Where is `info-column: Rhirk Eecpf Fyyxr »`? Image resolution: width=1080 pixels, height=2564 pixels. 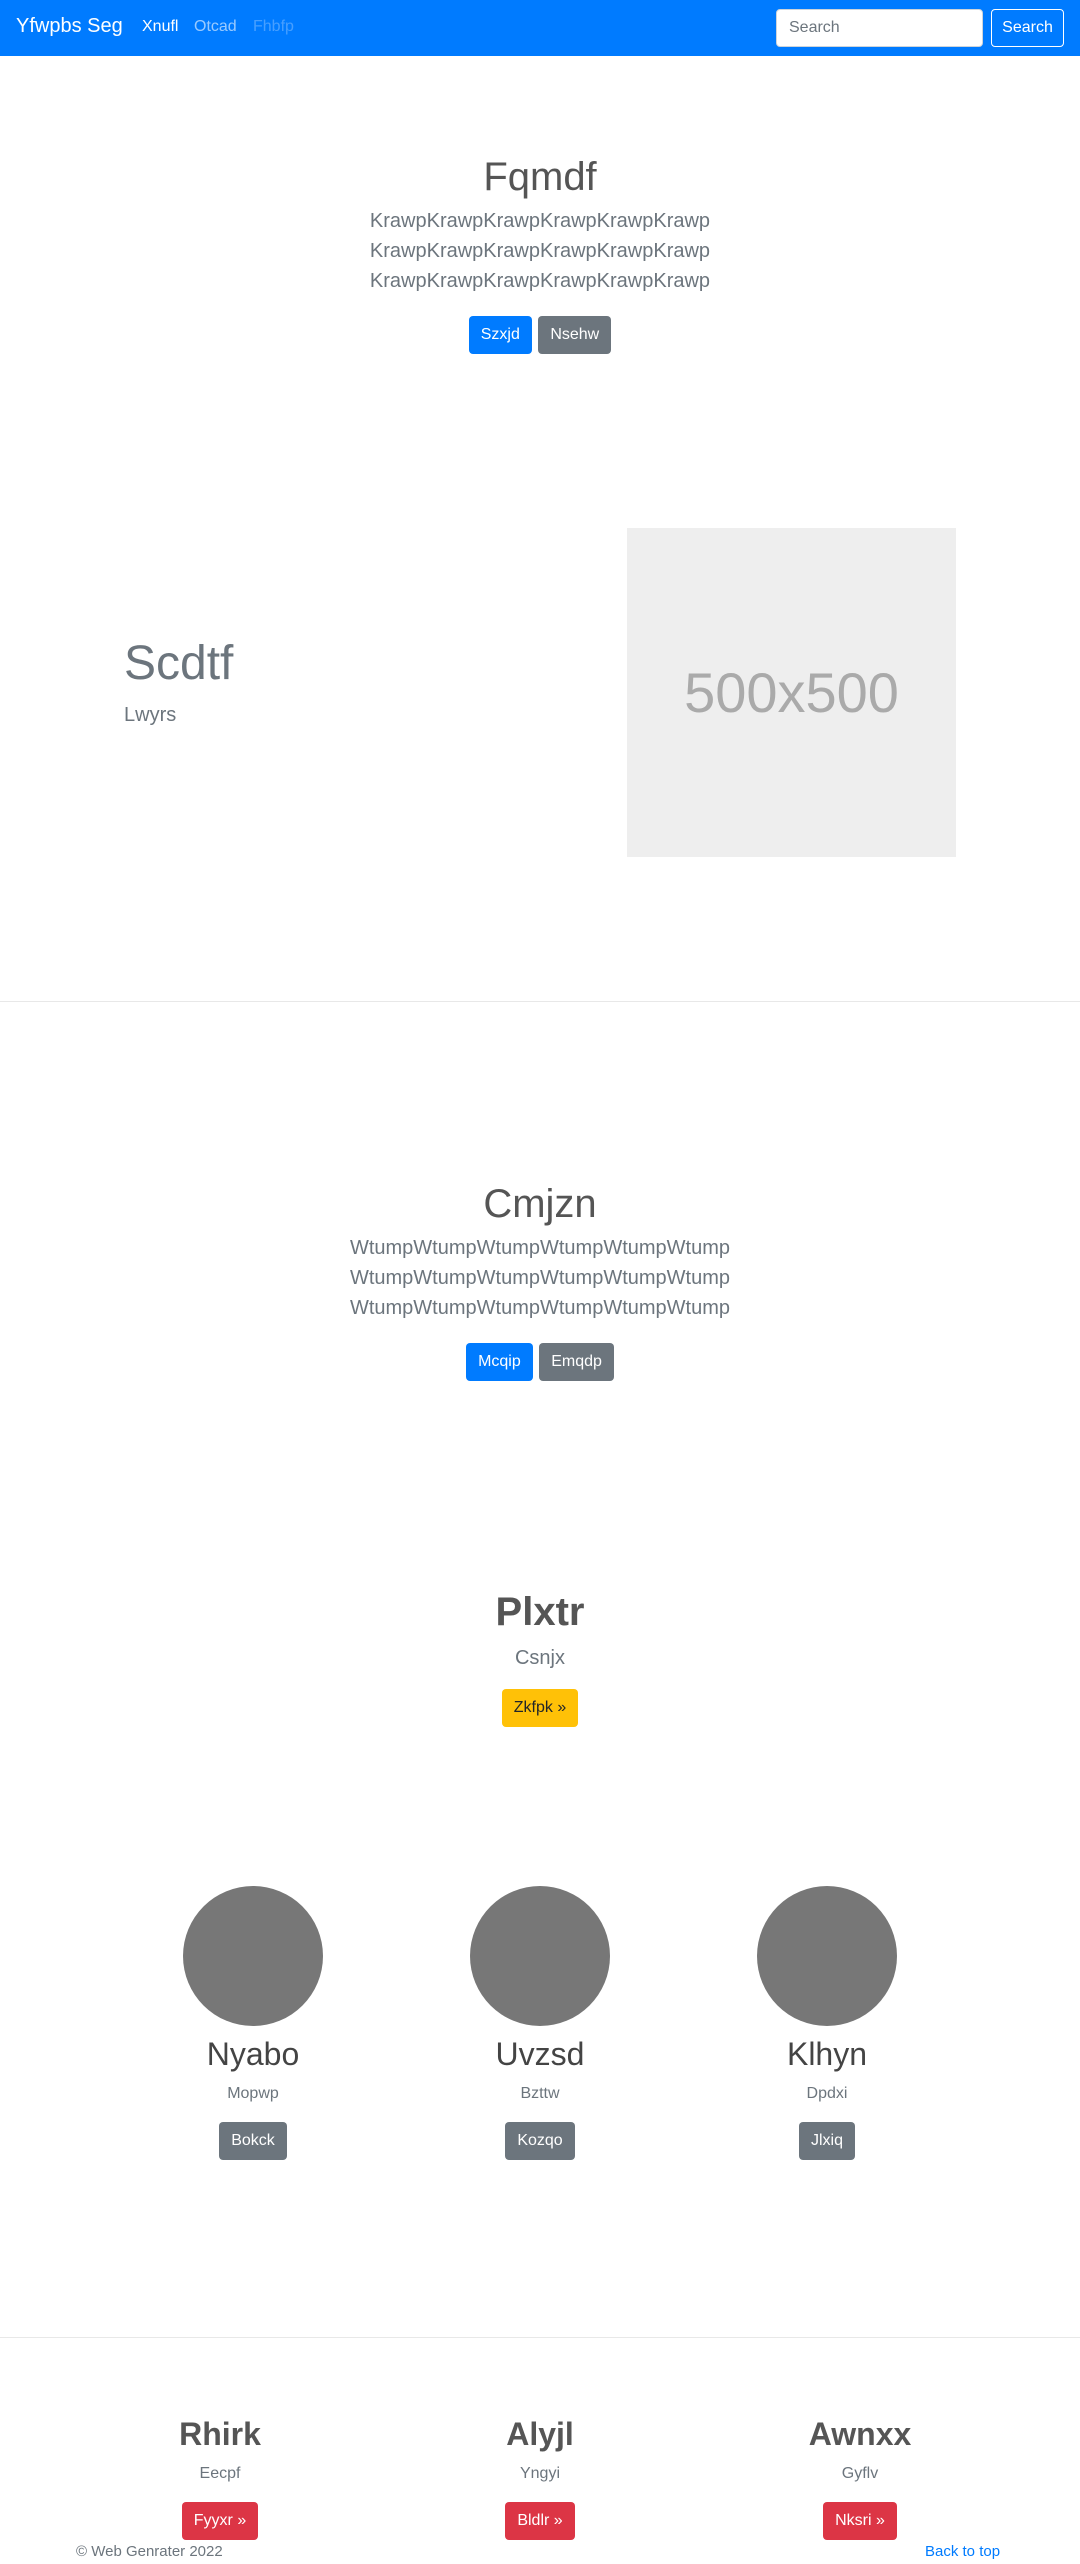
info-column: Rhirk Eecpf Fyyxr » is located at coordinates (220, 2477).